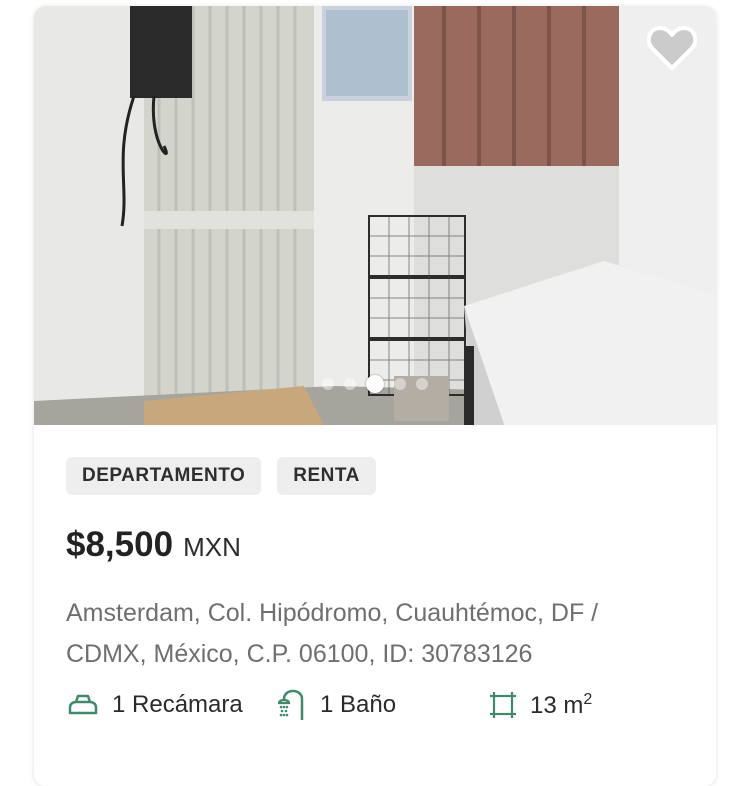 This screenshot has width=750, height=786. I want to click on feature-area-label: 13 m2, so click(561, 705).